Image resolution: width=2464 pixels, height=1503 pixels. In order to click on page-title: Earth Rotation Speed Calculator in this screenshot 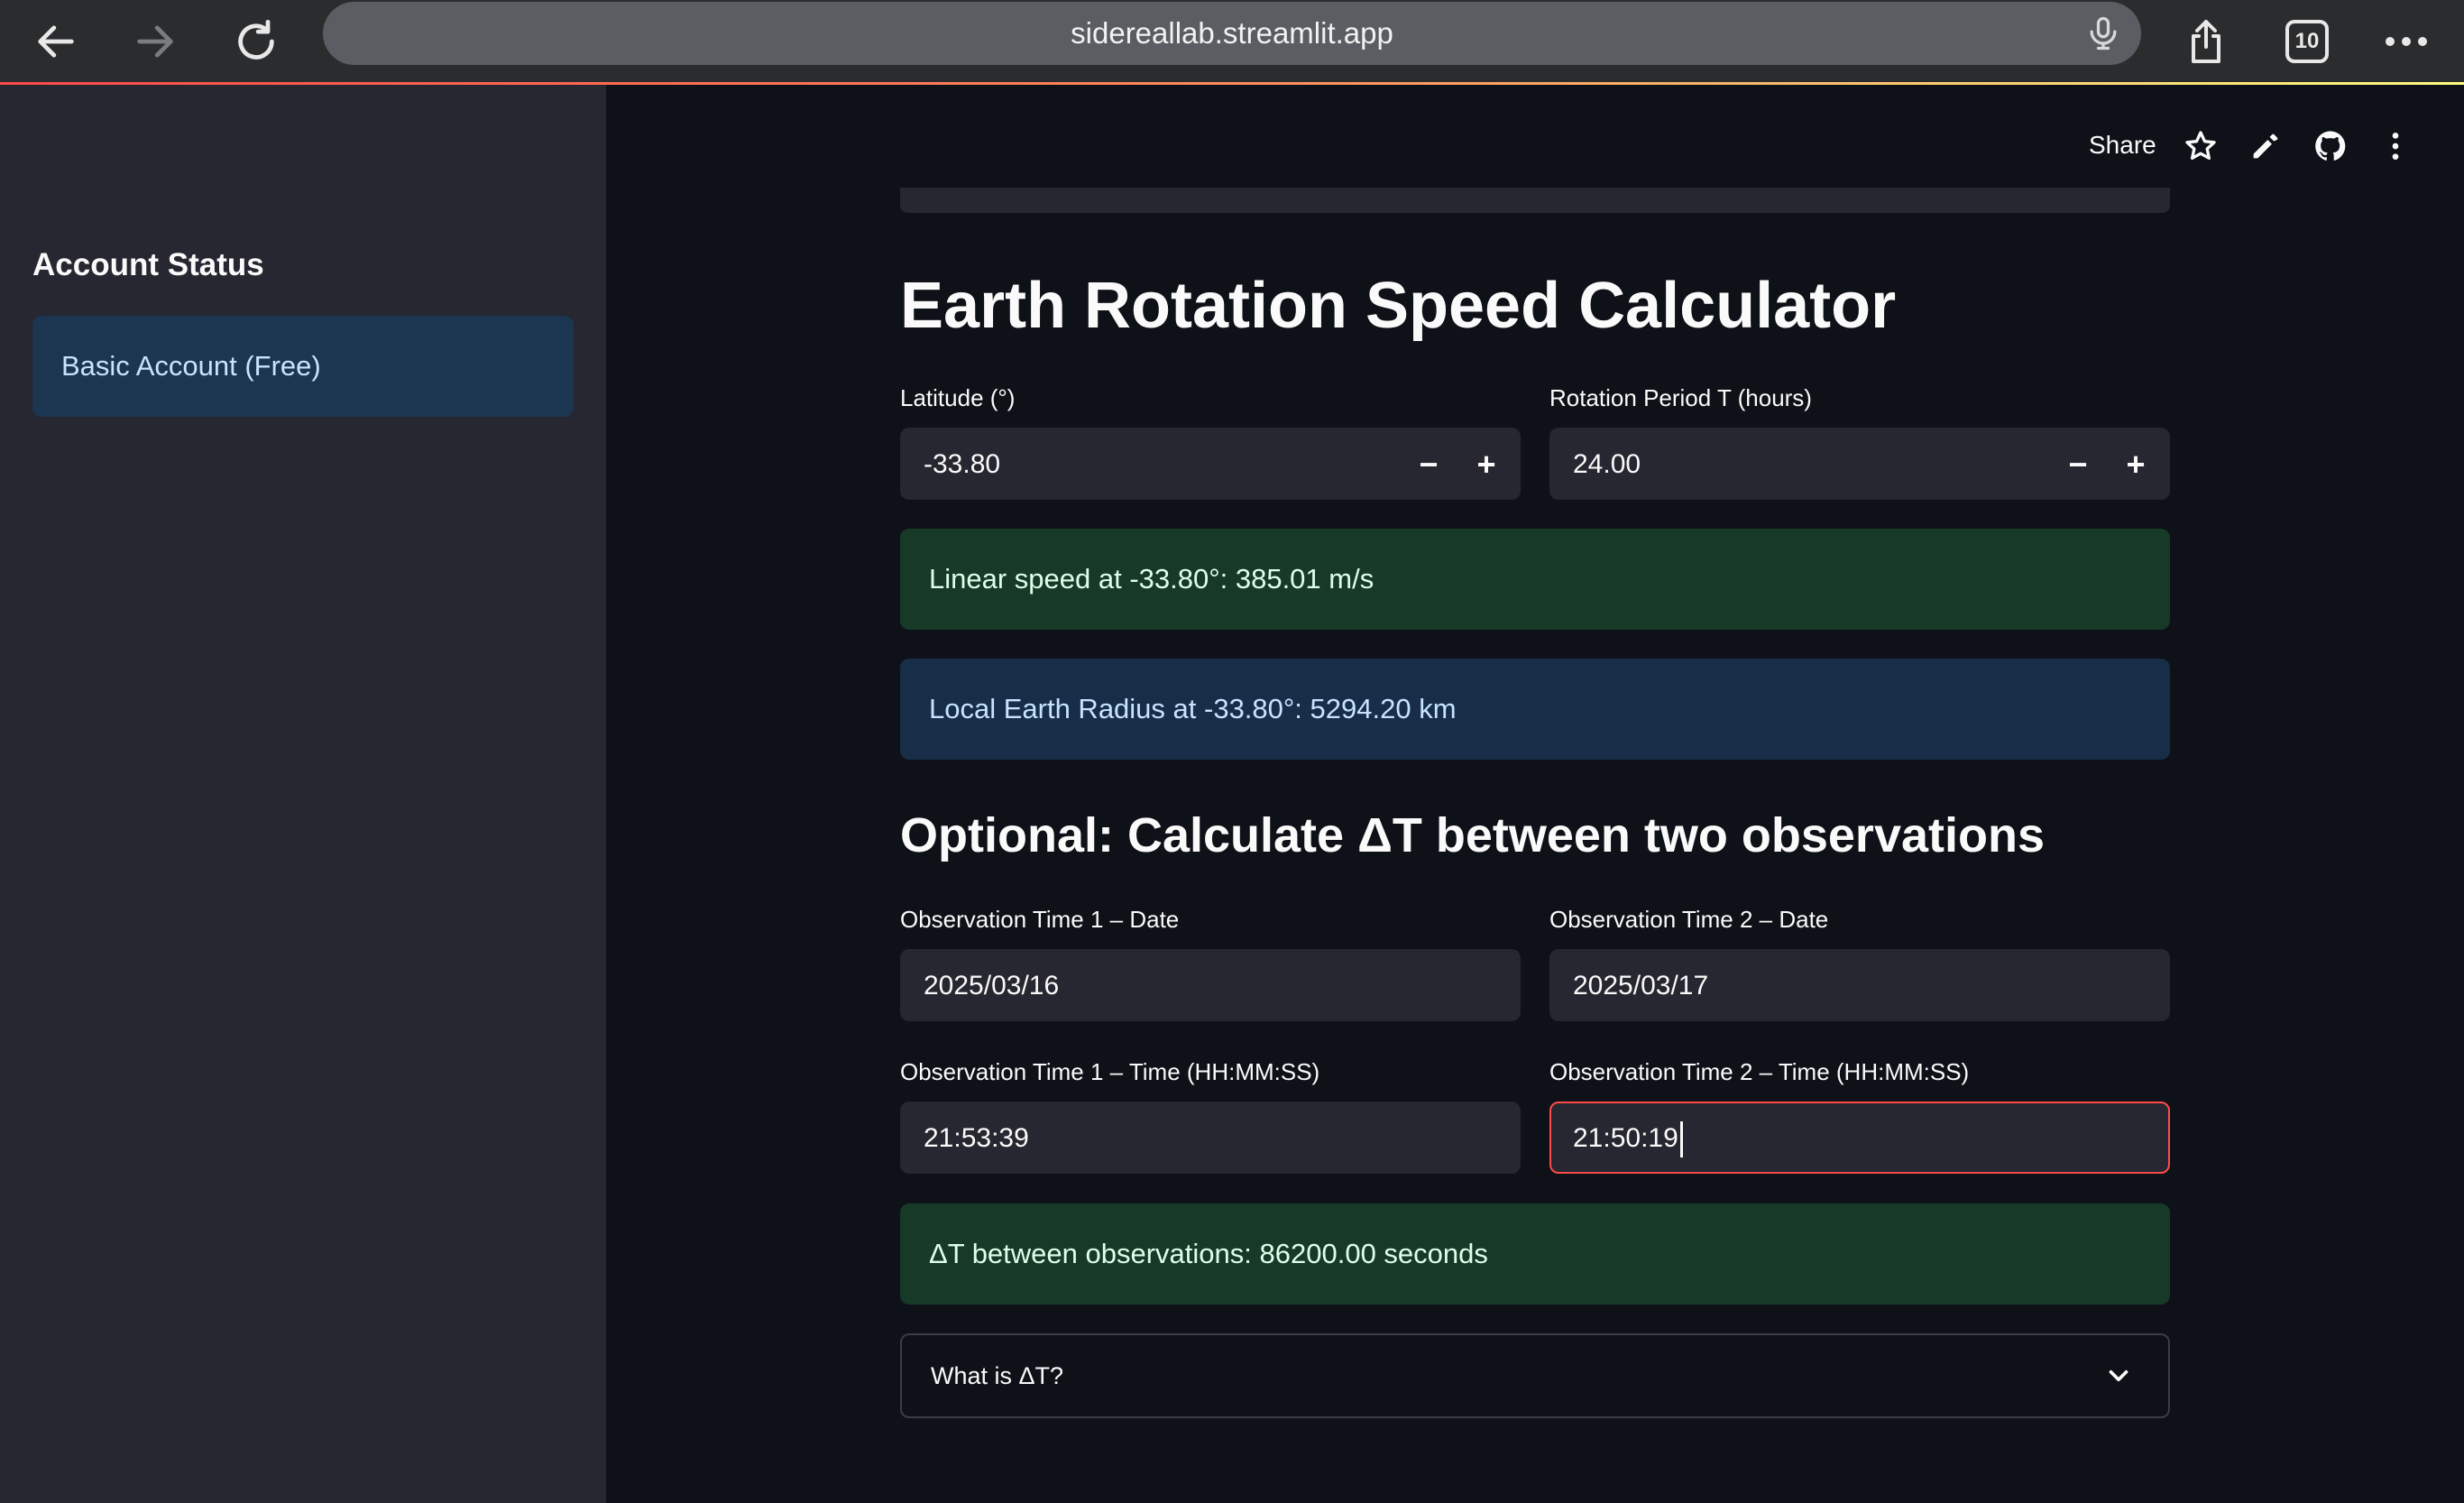, I will do `click(1398, 306)`.